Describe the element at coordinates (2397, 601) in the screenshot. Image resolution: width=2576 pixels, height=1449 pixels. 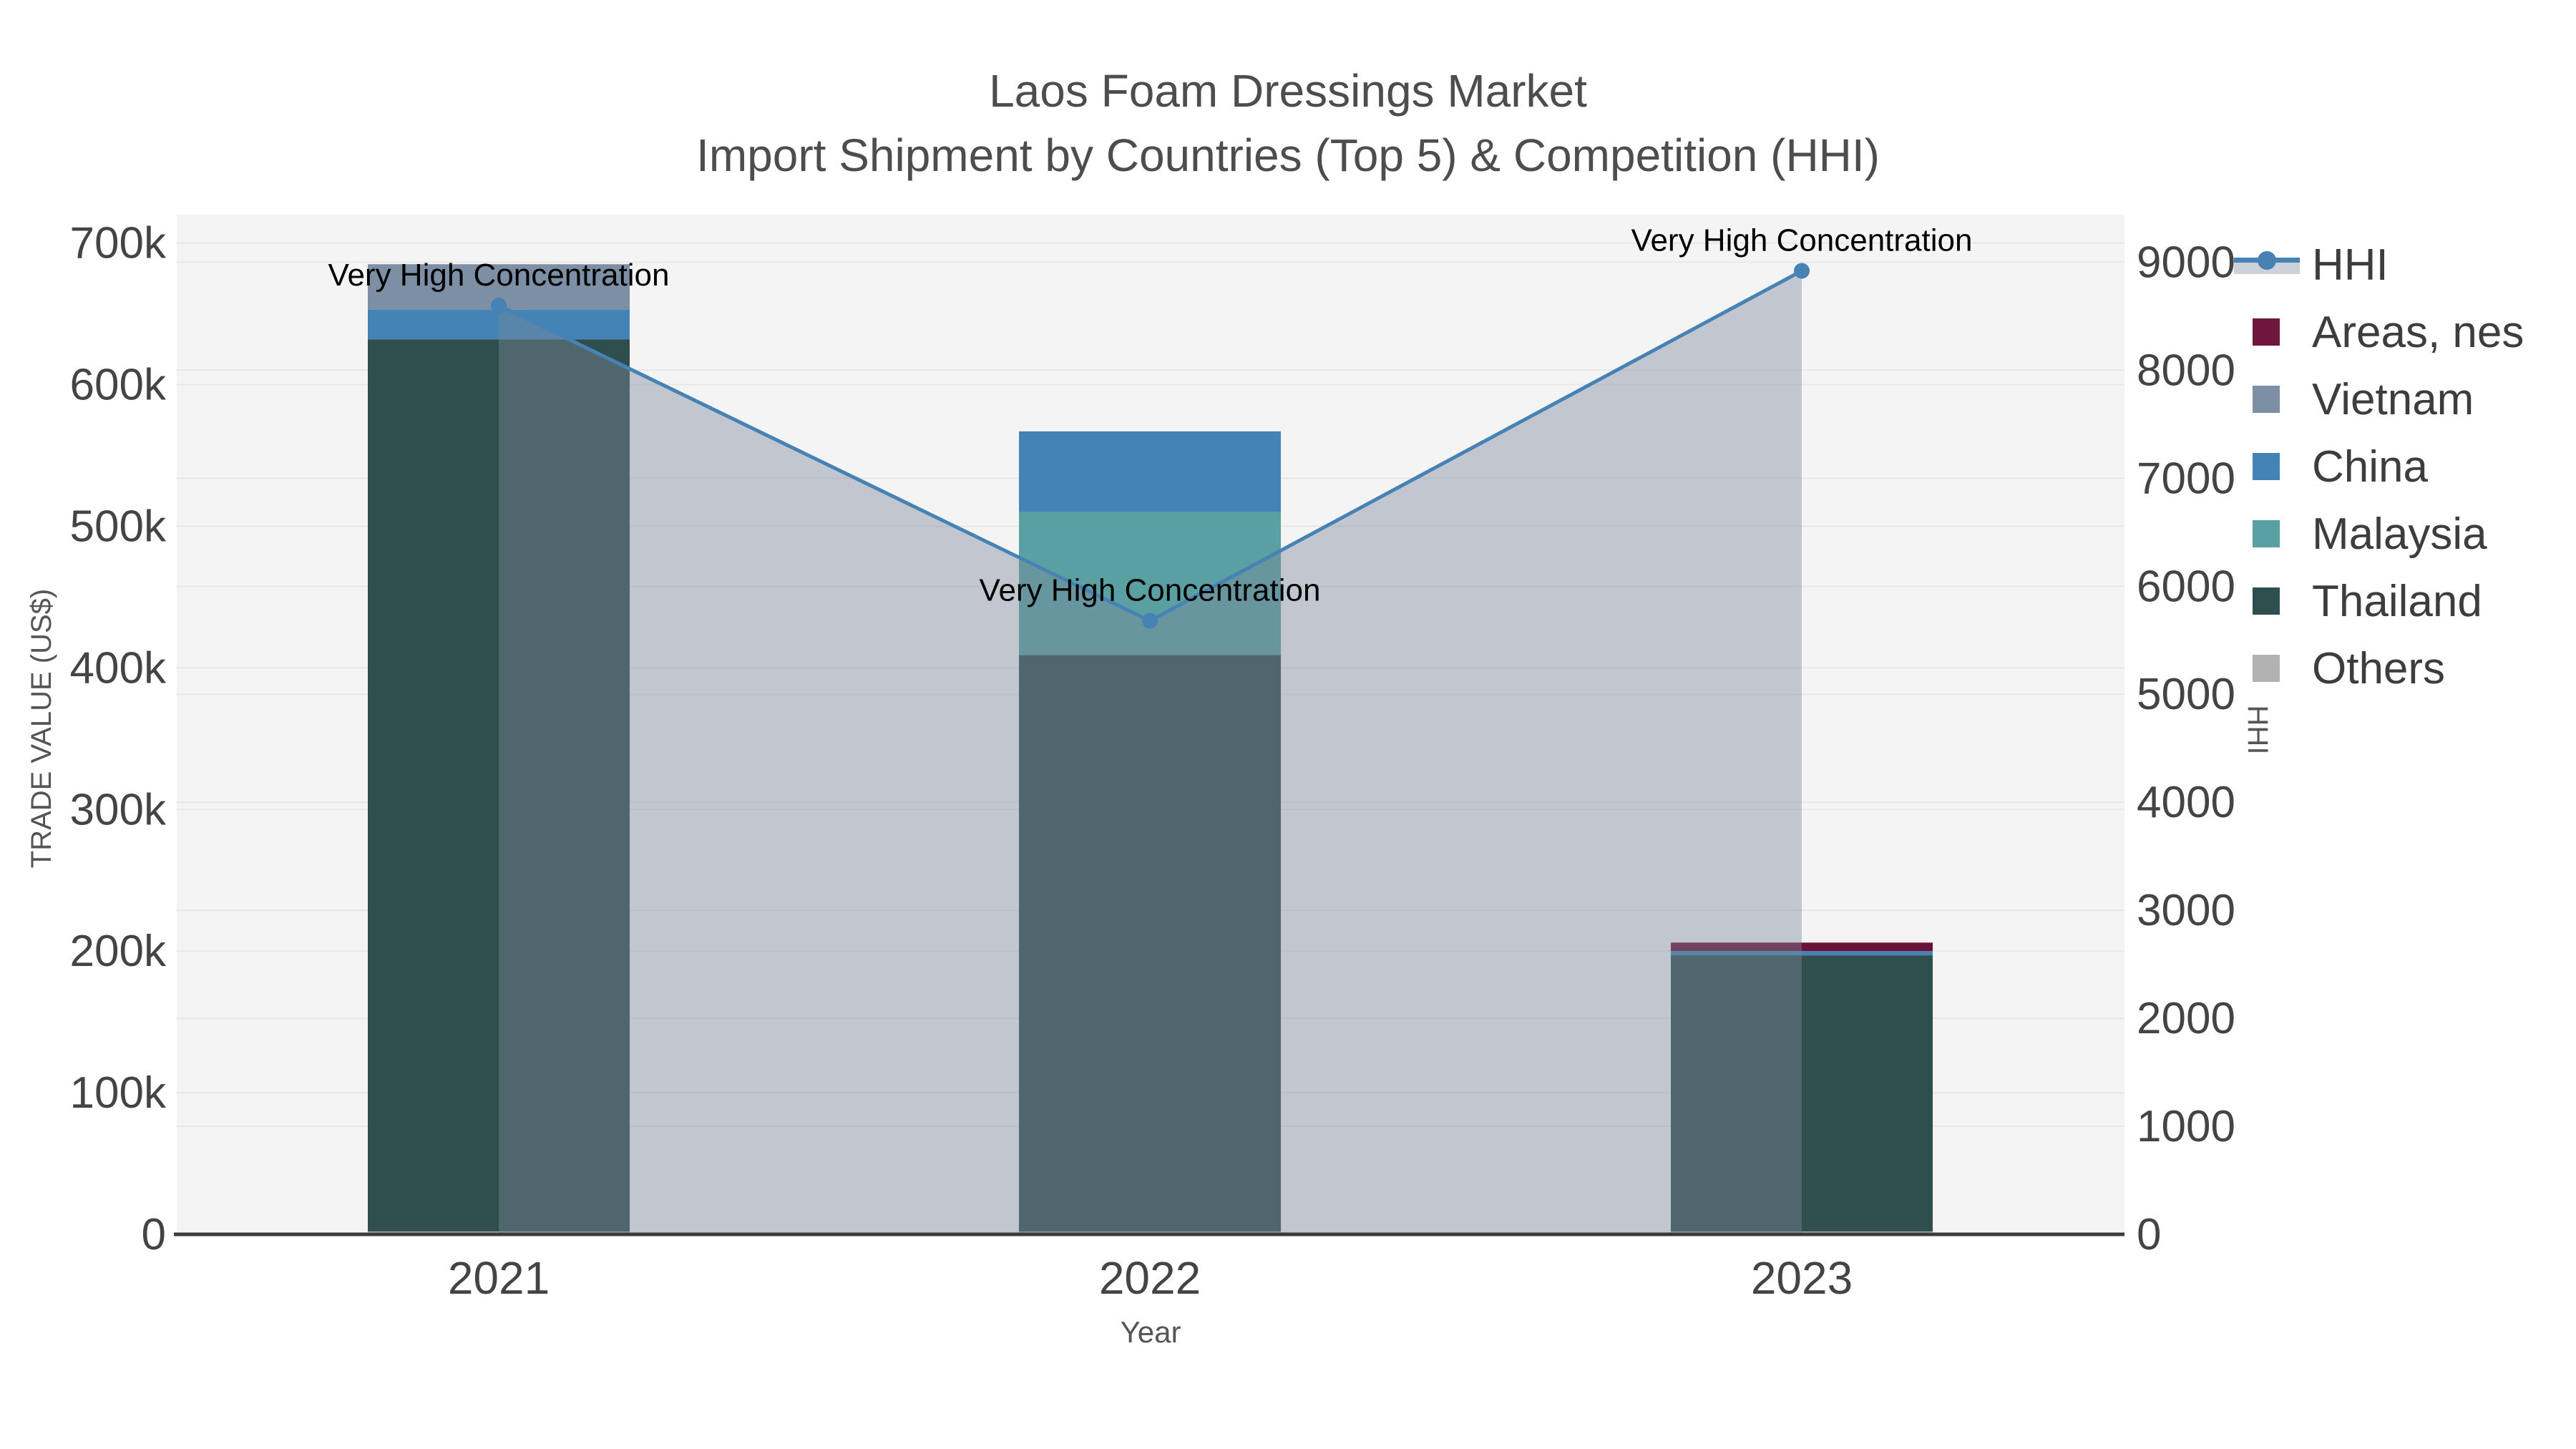
I see `legend-label: Thailand` at that location.